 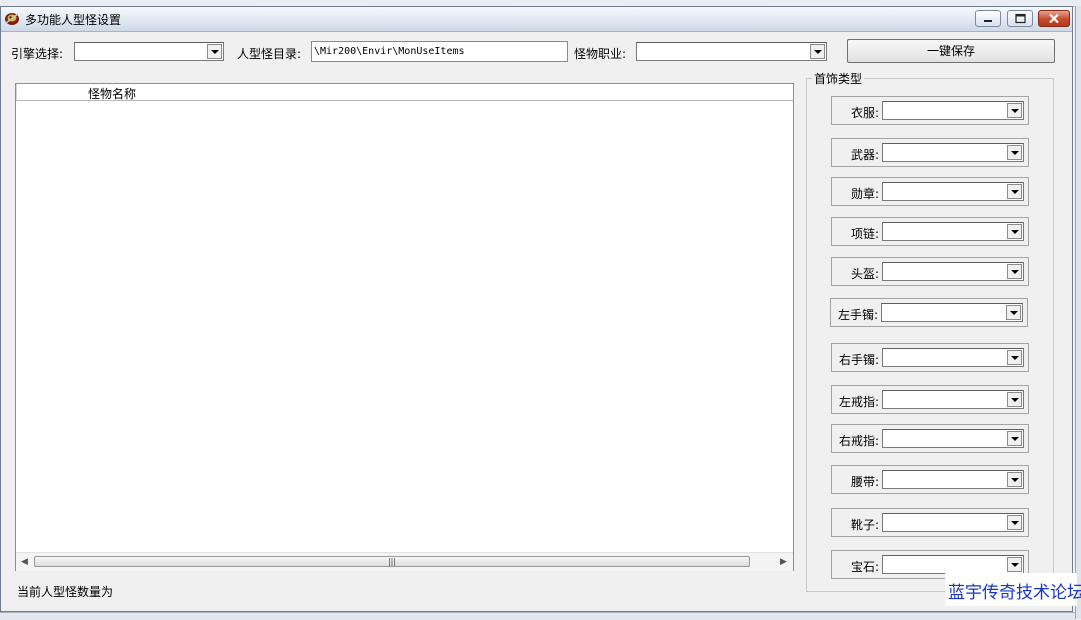 What do you see at coordinates (24, 562) in the screenshot?
I see `scroll-left-icon: ◀` at bounding box center [24, 562].